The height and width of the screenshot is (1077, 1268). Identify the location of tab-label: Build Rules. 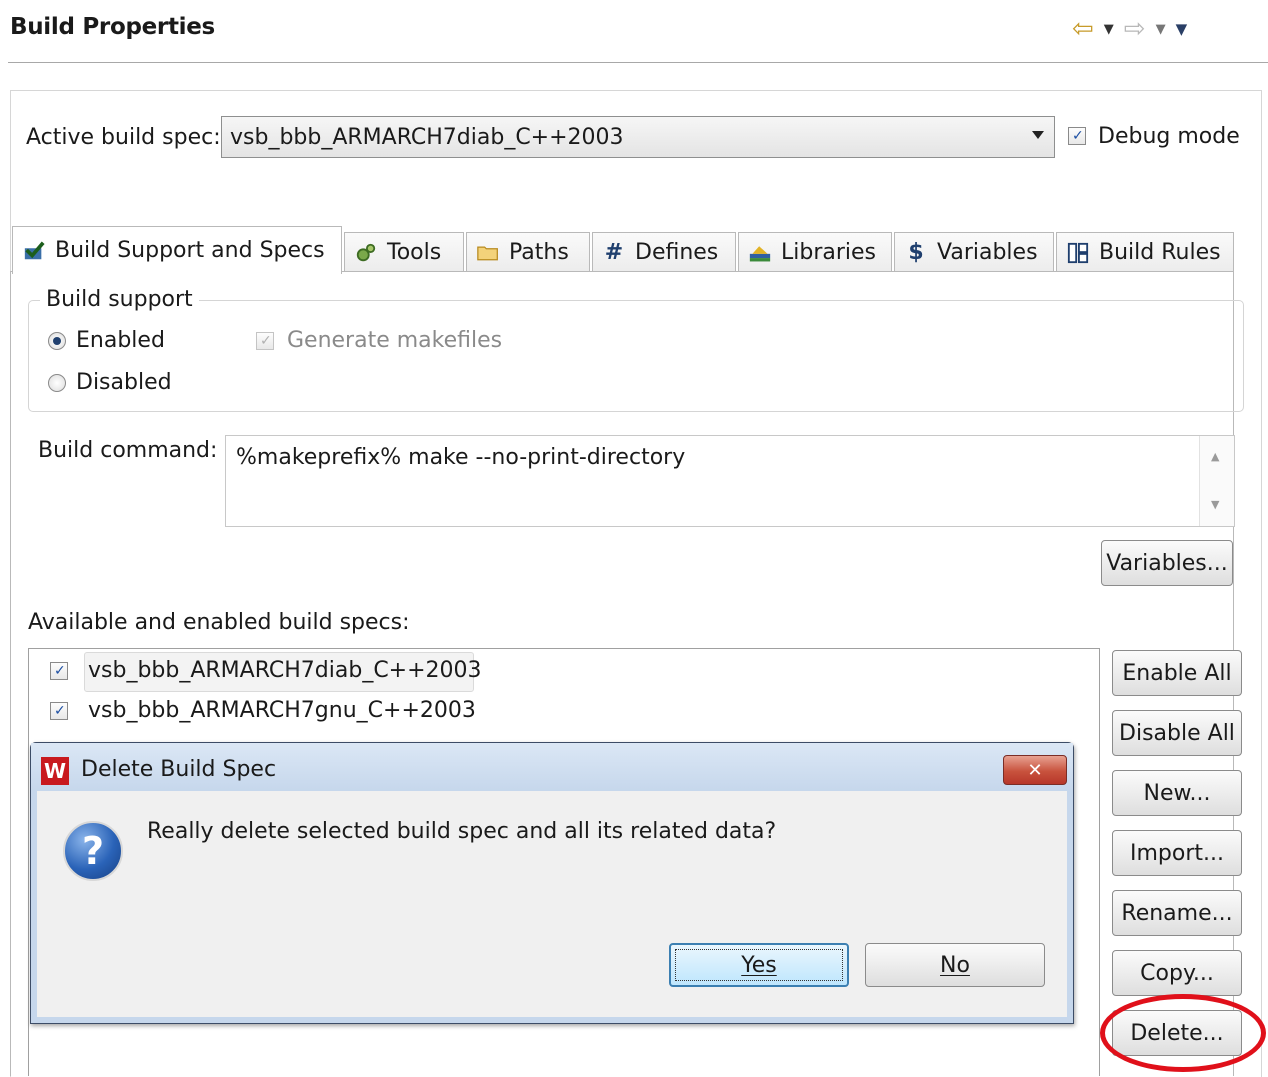
(1160, 252).